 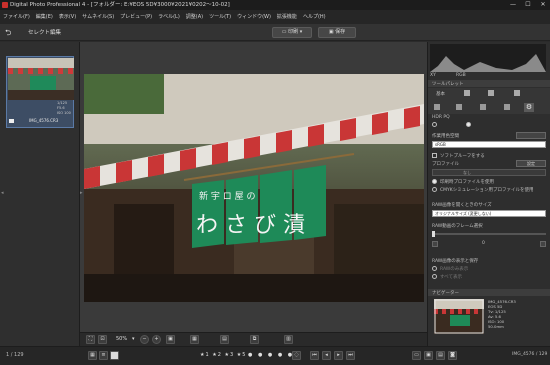 What do you see at coordinates (434, 181) in the screenshot?
I see `printer-profile-radio` at bounding box center [434, 181].